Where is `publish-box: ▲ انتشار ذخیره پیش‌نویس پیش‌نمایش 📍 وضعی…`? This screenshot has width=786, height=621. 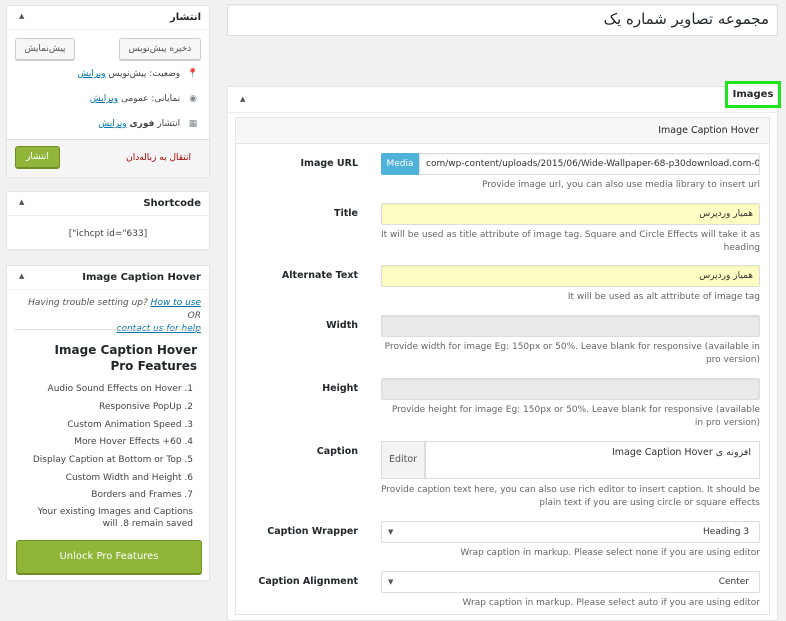 publish-box: ▲ انتشار ذخیره پیش‌نویس پیش‌نمایش 📍 وضعی… is located at coordinates (108, 91).